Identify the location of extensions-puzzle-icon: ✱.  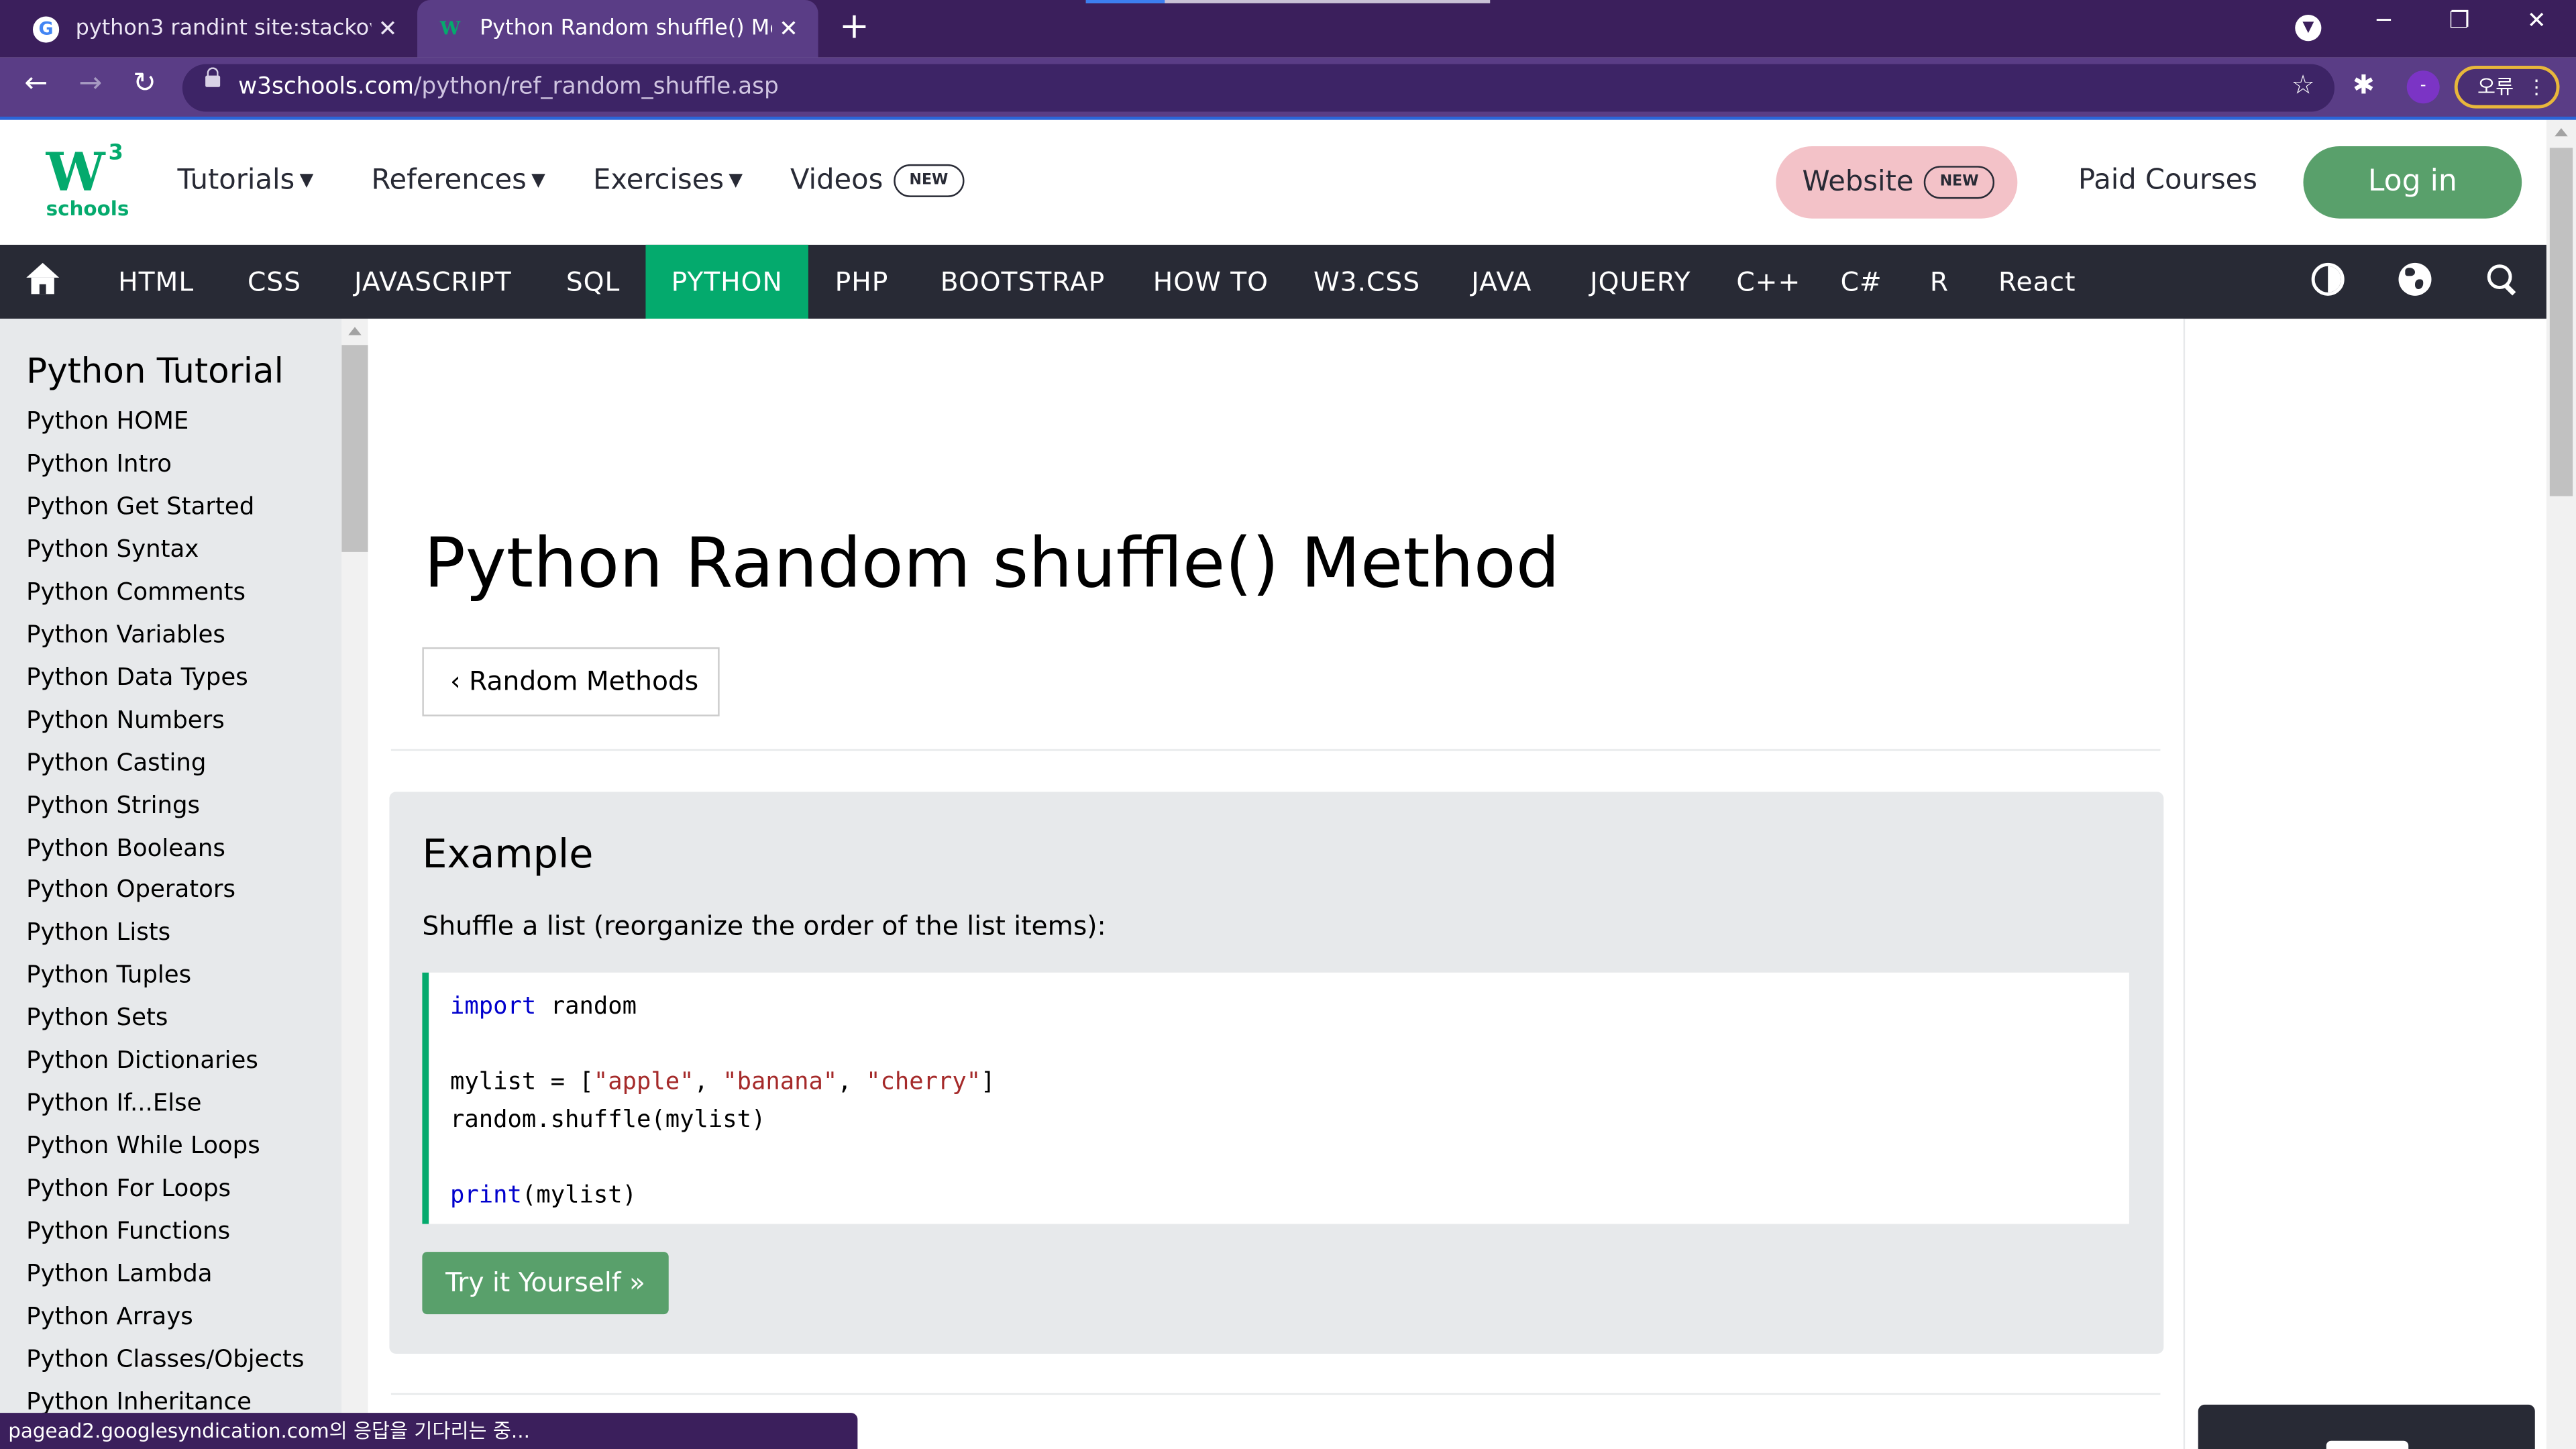
(2364, 85).